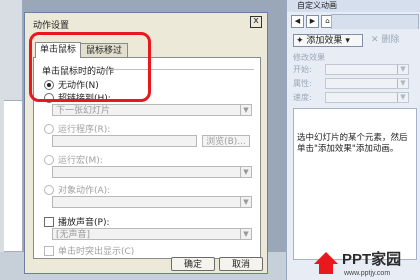  Describe the element at coordinates (84, 130) in the screenshot. I see `run-program-label: 运行程序(R):` at that location.